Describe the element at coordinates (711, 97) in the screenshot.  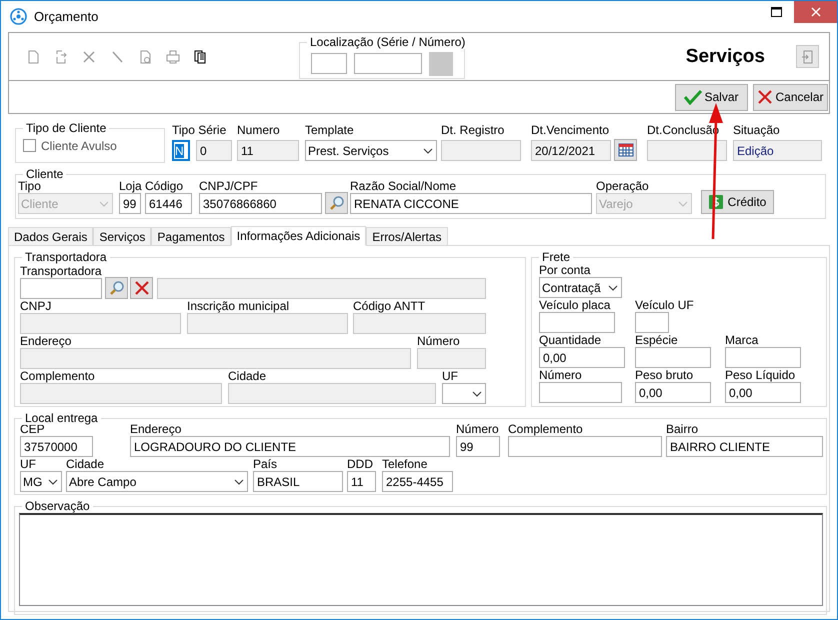
I see `save-button: Salvar` at that location.